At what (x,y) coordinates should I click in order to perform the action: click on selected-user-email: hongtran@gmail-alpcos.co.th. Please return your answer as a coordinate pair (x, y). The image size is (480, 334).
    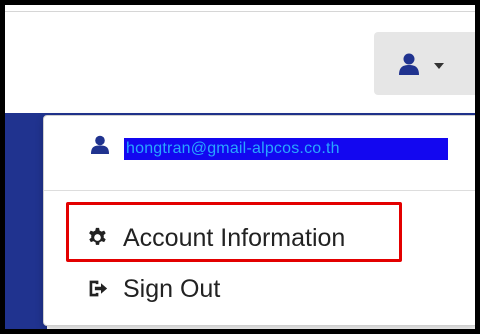
    Looking at the image, I should click on (286, 149).